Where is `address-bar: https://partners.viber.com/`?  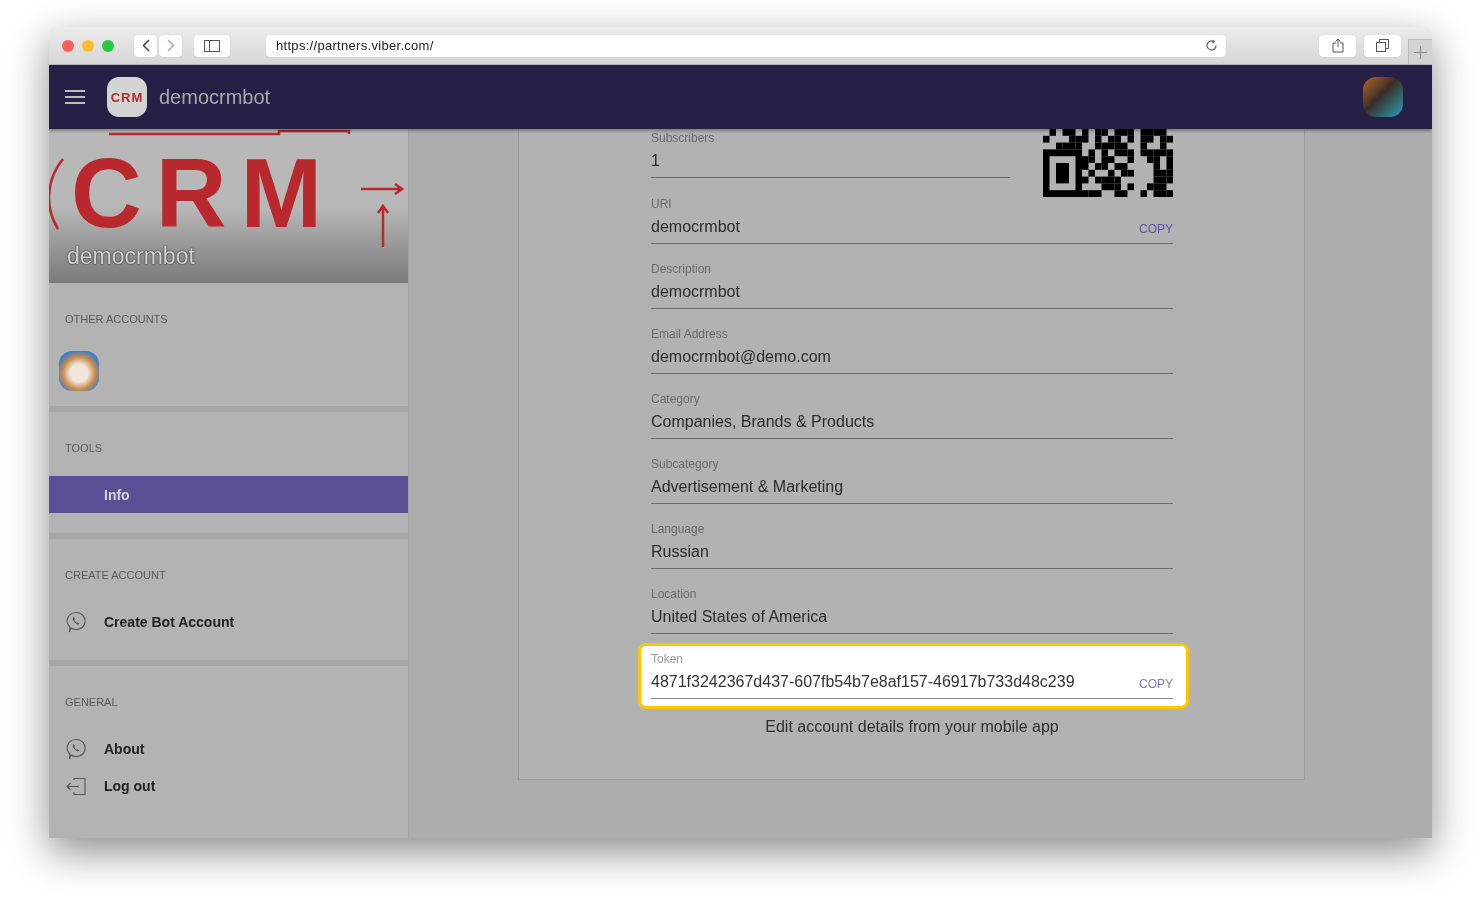 address-bar: https://partners.viber.com/ is located at coordinates (746, 45).